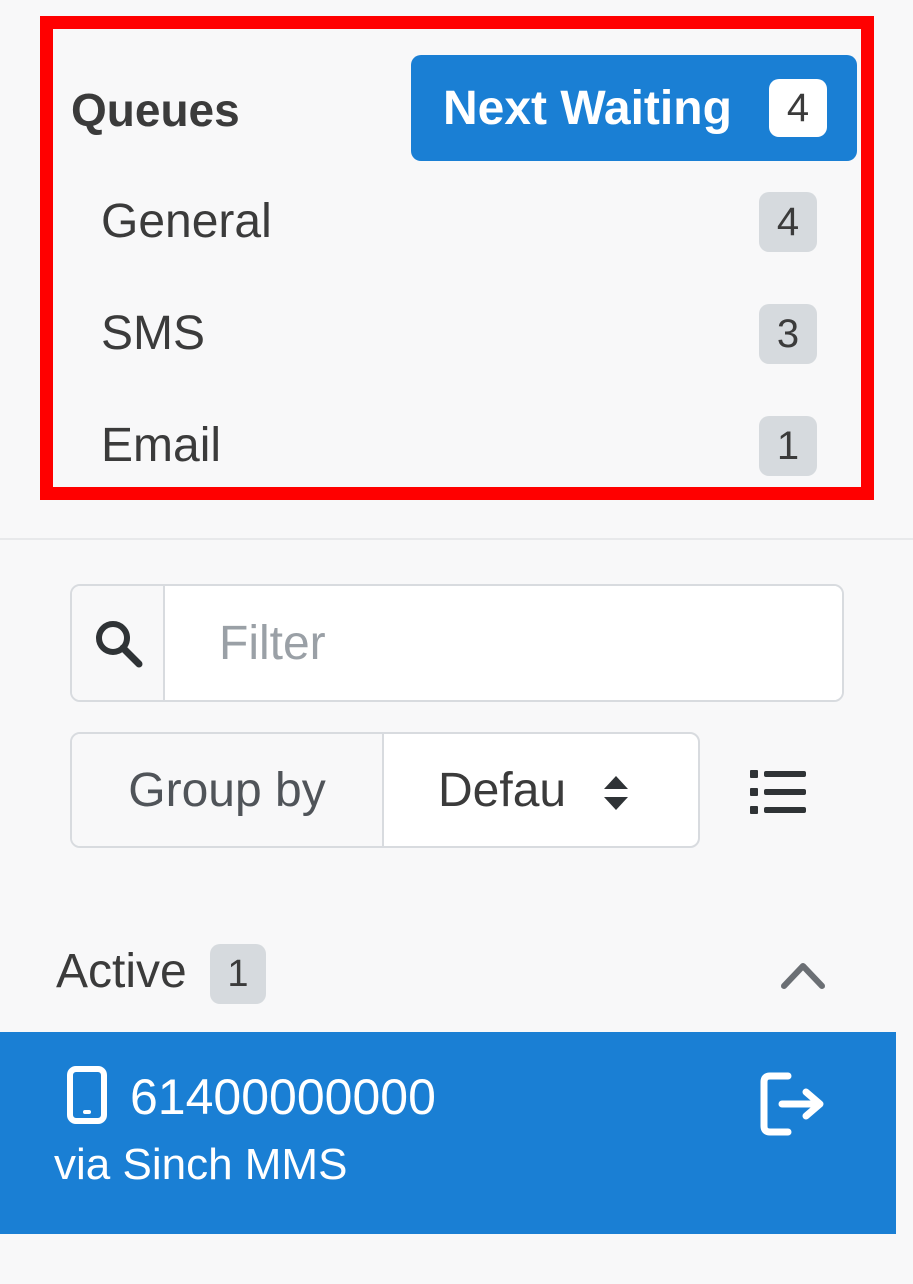 The image size is (913, 1284). Describe the element at coordinates (587, 108) in the screenshot. I see `next-waiting-label: Next Waiting` at that location.